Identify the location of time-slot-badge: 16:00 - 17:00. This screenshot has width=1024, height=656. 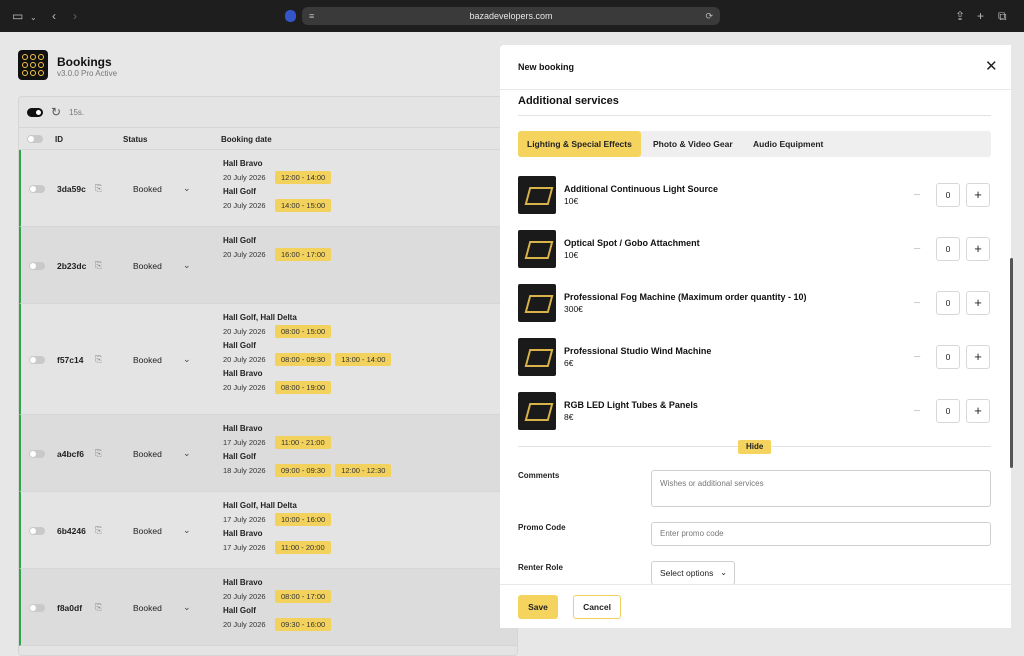
(303, 254).